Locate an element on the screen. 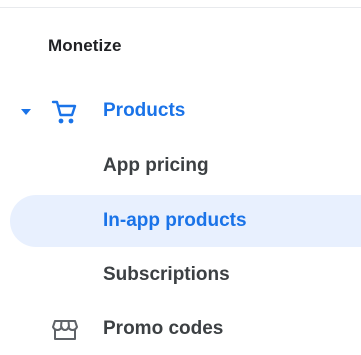 This screenshot has height=355, width=361. sidebar-item-products: Products is located at coordinates (180, 111).